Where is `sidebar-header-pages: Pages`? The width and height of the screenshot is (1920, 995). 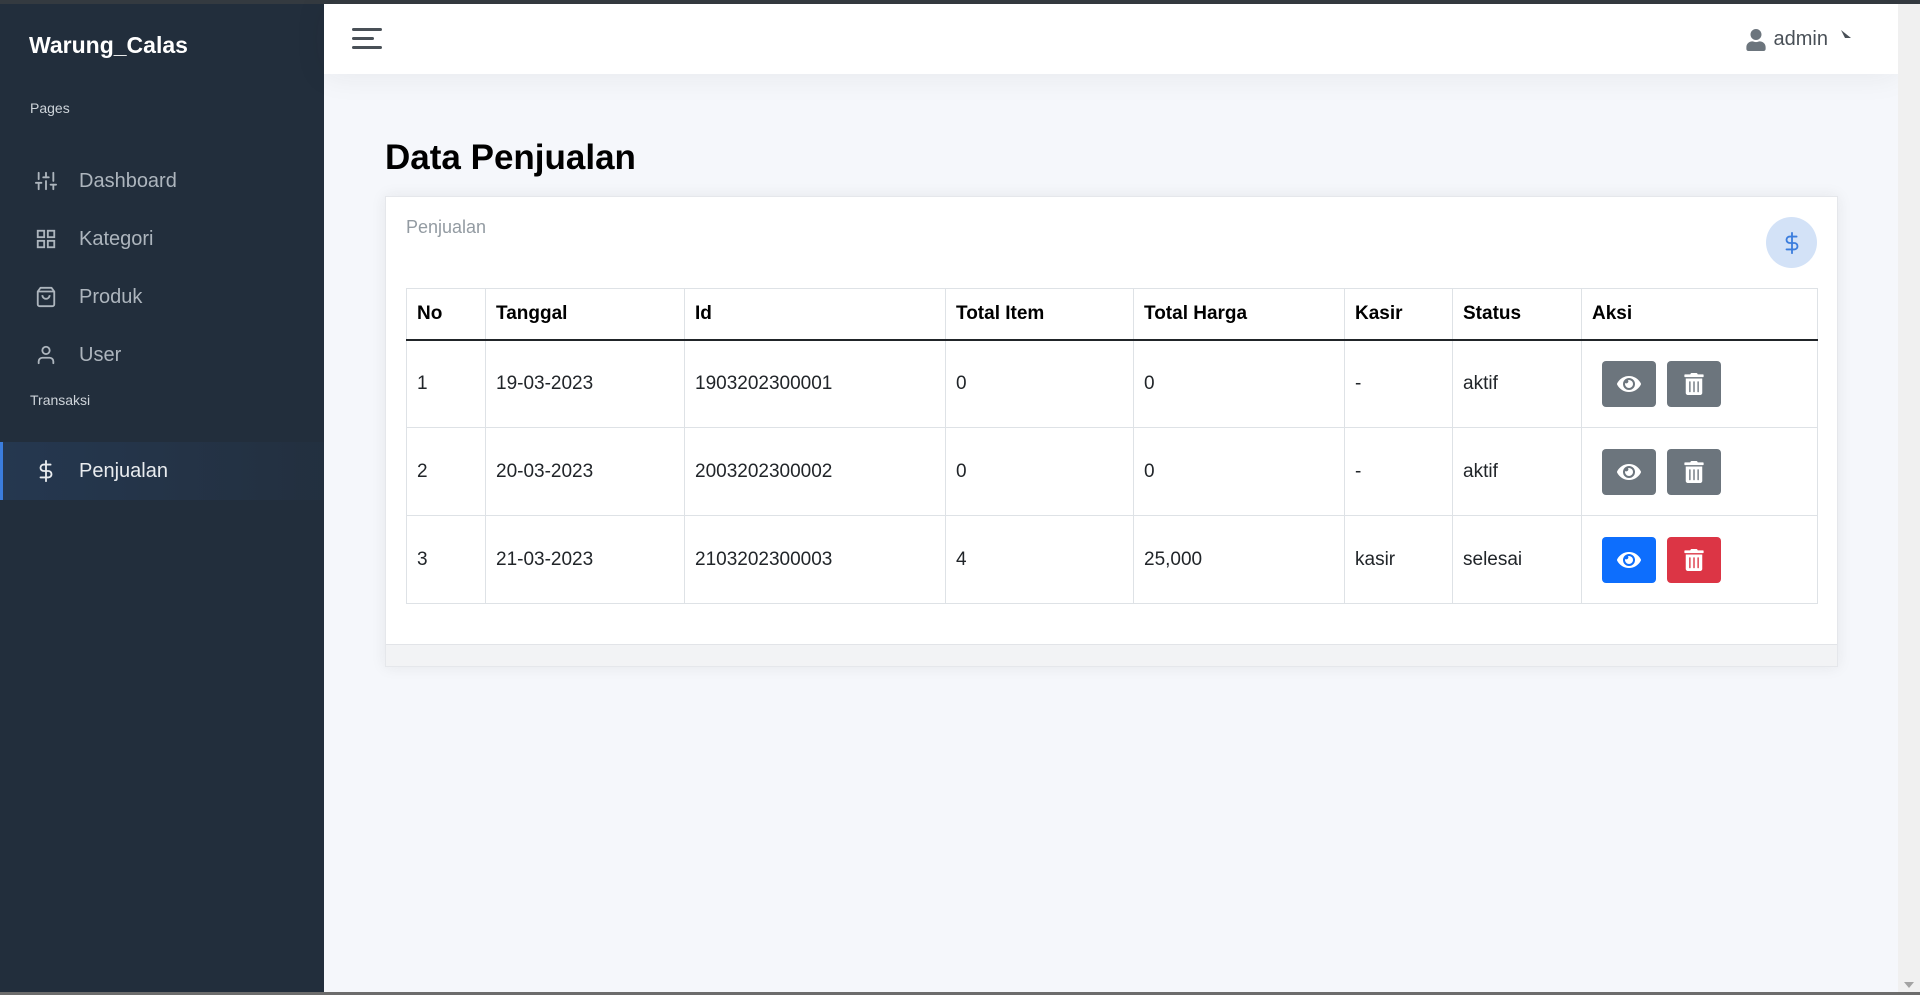
sidebar-header-pages: Pages is located at coordinates (50, 108).